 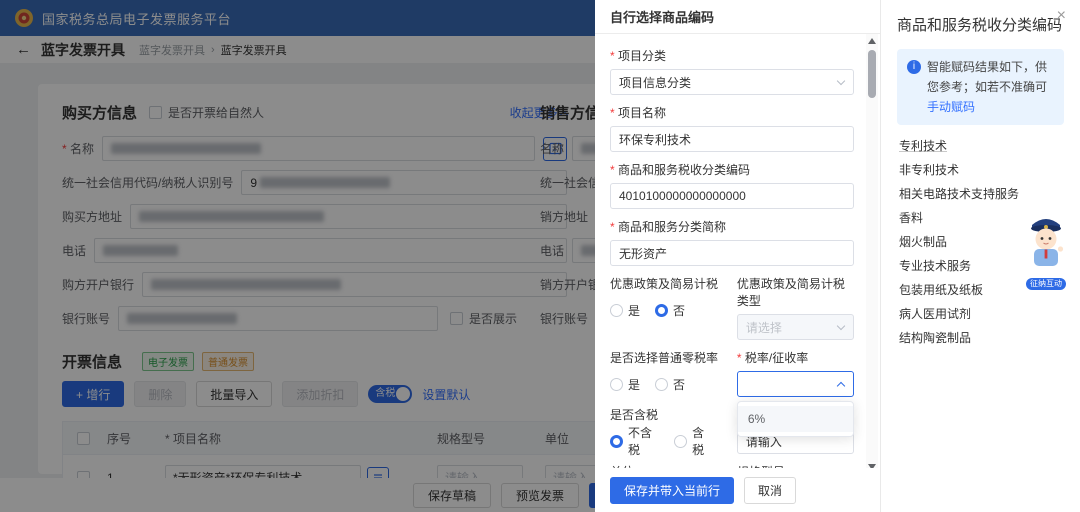 What do you see at coordinates (616, 310) in the screenshot?
I see `policy-yes-radio` at bounding box center [616, 310].